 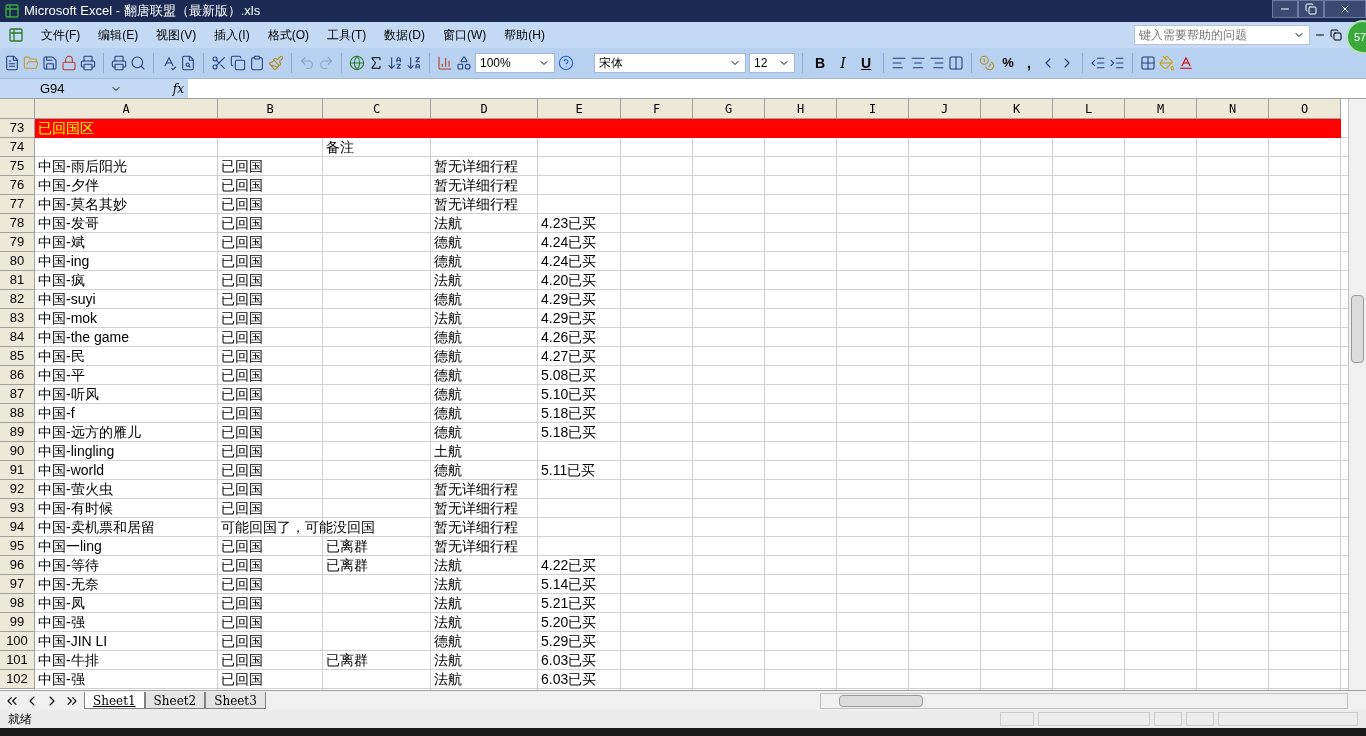 What do you see at coordinates (395, 63) in the screenshot?
I see `sort-ascending-icon` at bounding box center [395, 63].